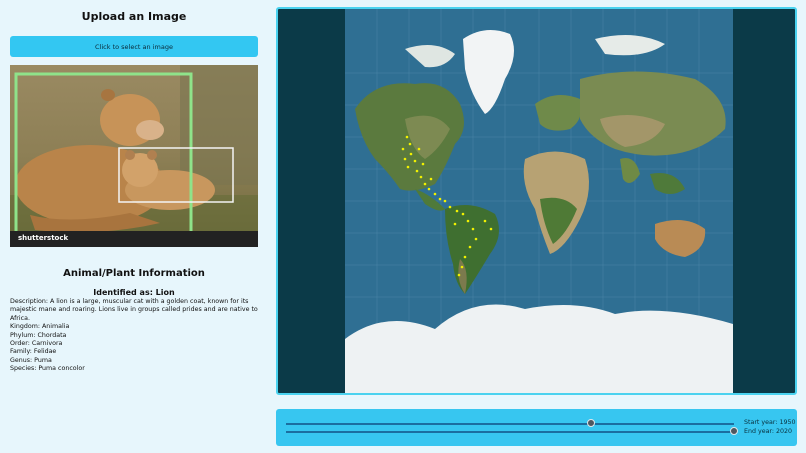 This screenshot has height=453, width=806. I want to click on family-text: Family: Felidae, so click(33, 352).